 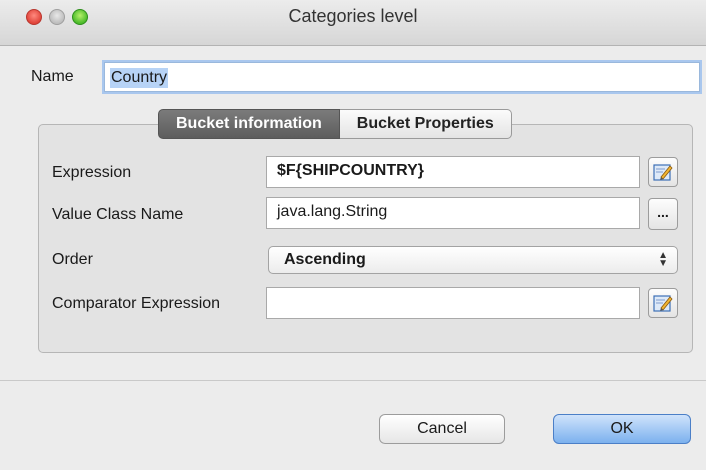 What do you see at coordinates (425, 124) in the screenshot?
I see `tab-bucket-properties: Bucket Properties` at bounding box center [425, 124].